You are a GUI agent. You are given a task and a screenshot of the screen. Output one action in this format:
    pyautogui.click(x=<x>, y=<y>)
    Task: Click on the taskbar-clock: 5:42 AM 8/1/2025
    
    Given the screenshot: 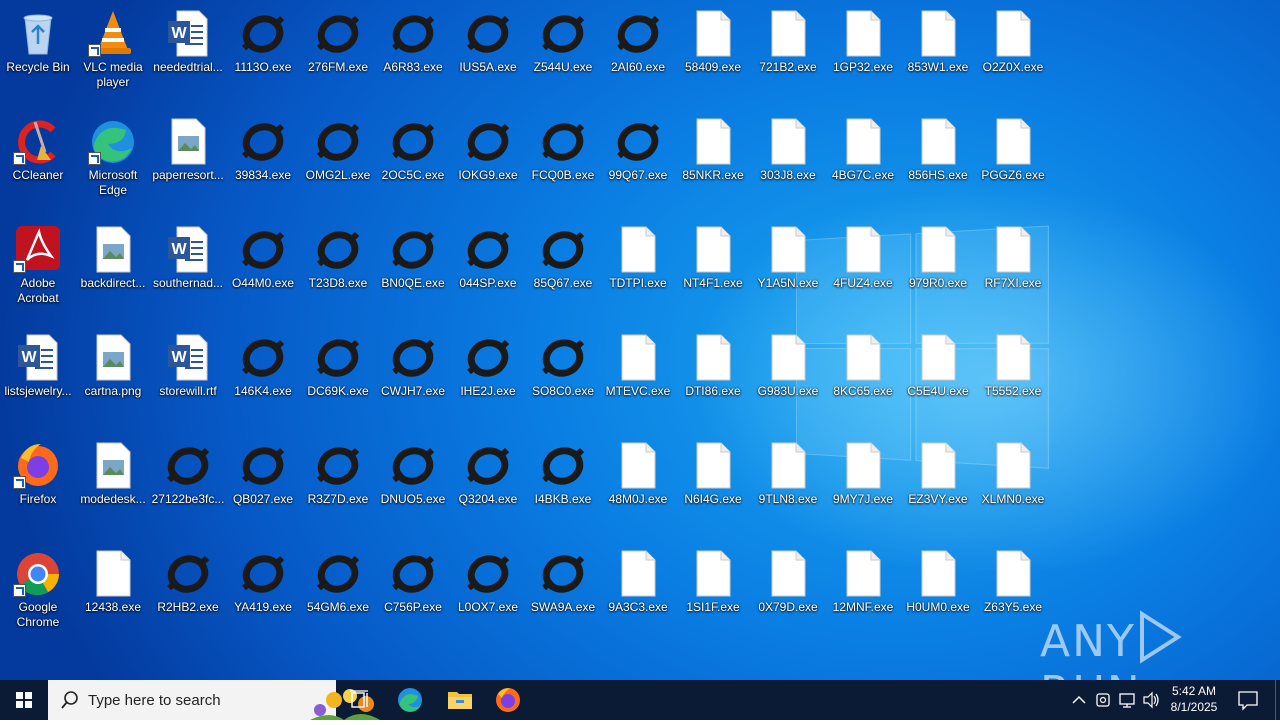 What is the action you would take?
    pyautogui.click(x=1194, y=700)
    